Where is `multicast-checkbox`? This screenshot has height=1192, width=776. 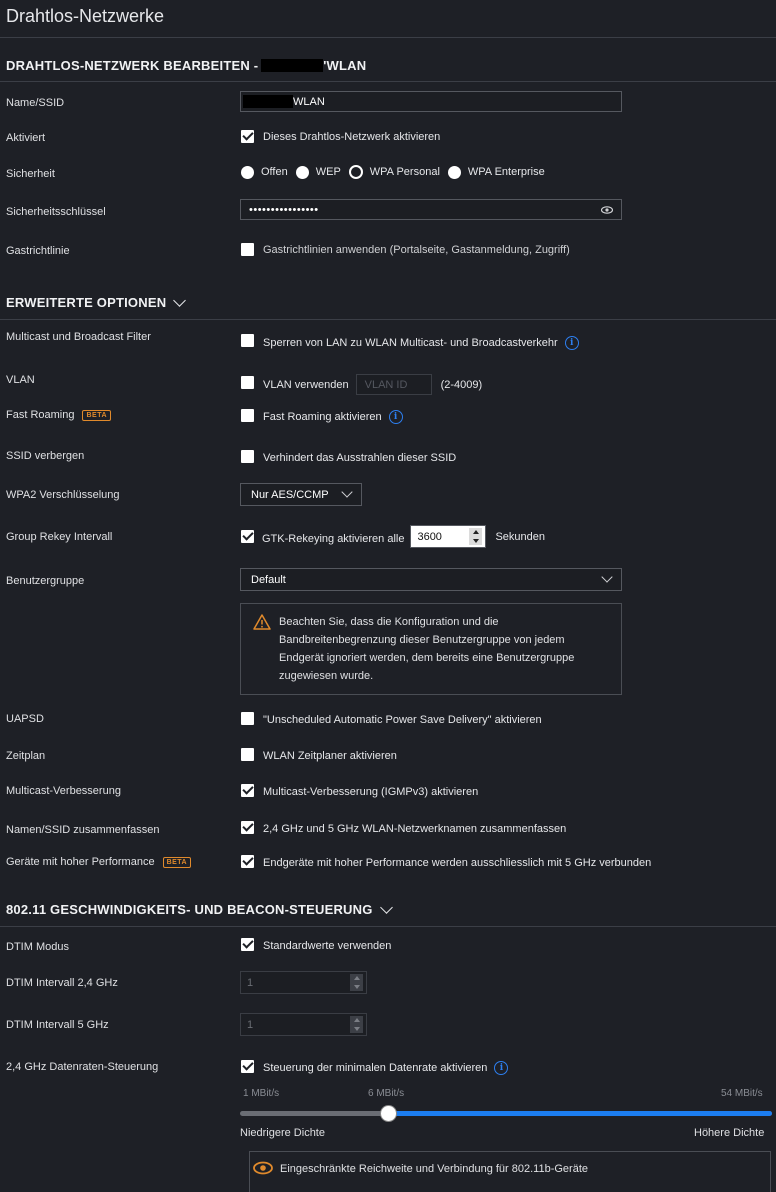 multicast-checkbox is located at coordinates (247, 340).